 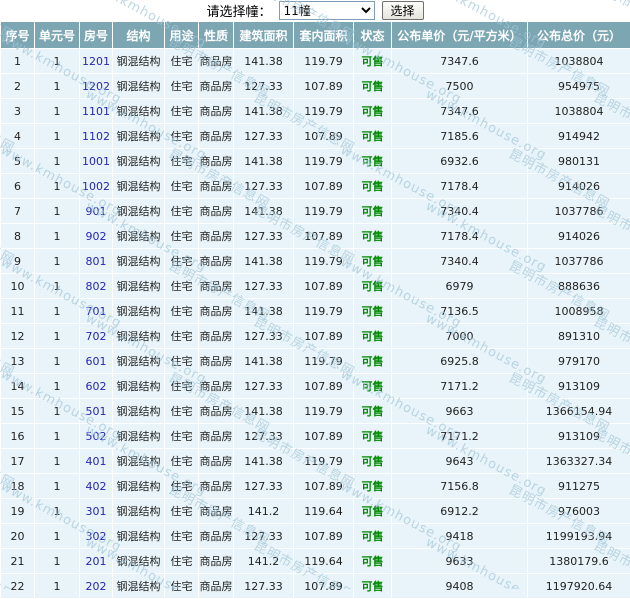 What do you see at coordinates (460, 261) in the screenshot?
I see `cell-col-9: 7340.4` at bounding box center [460, 261].